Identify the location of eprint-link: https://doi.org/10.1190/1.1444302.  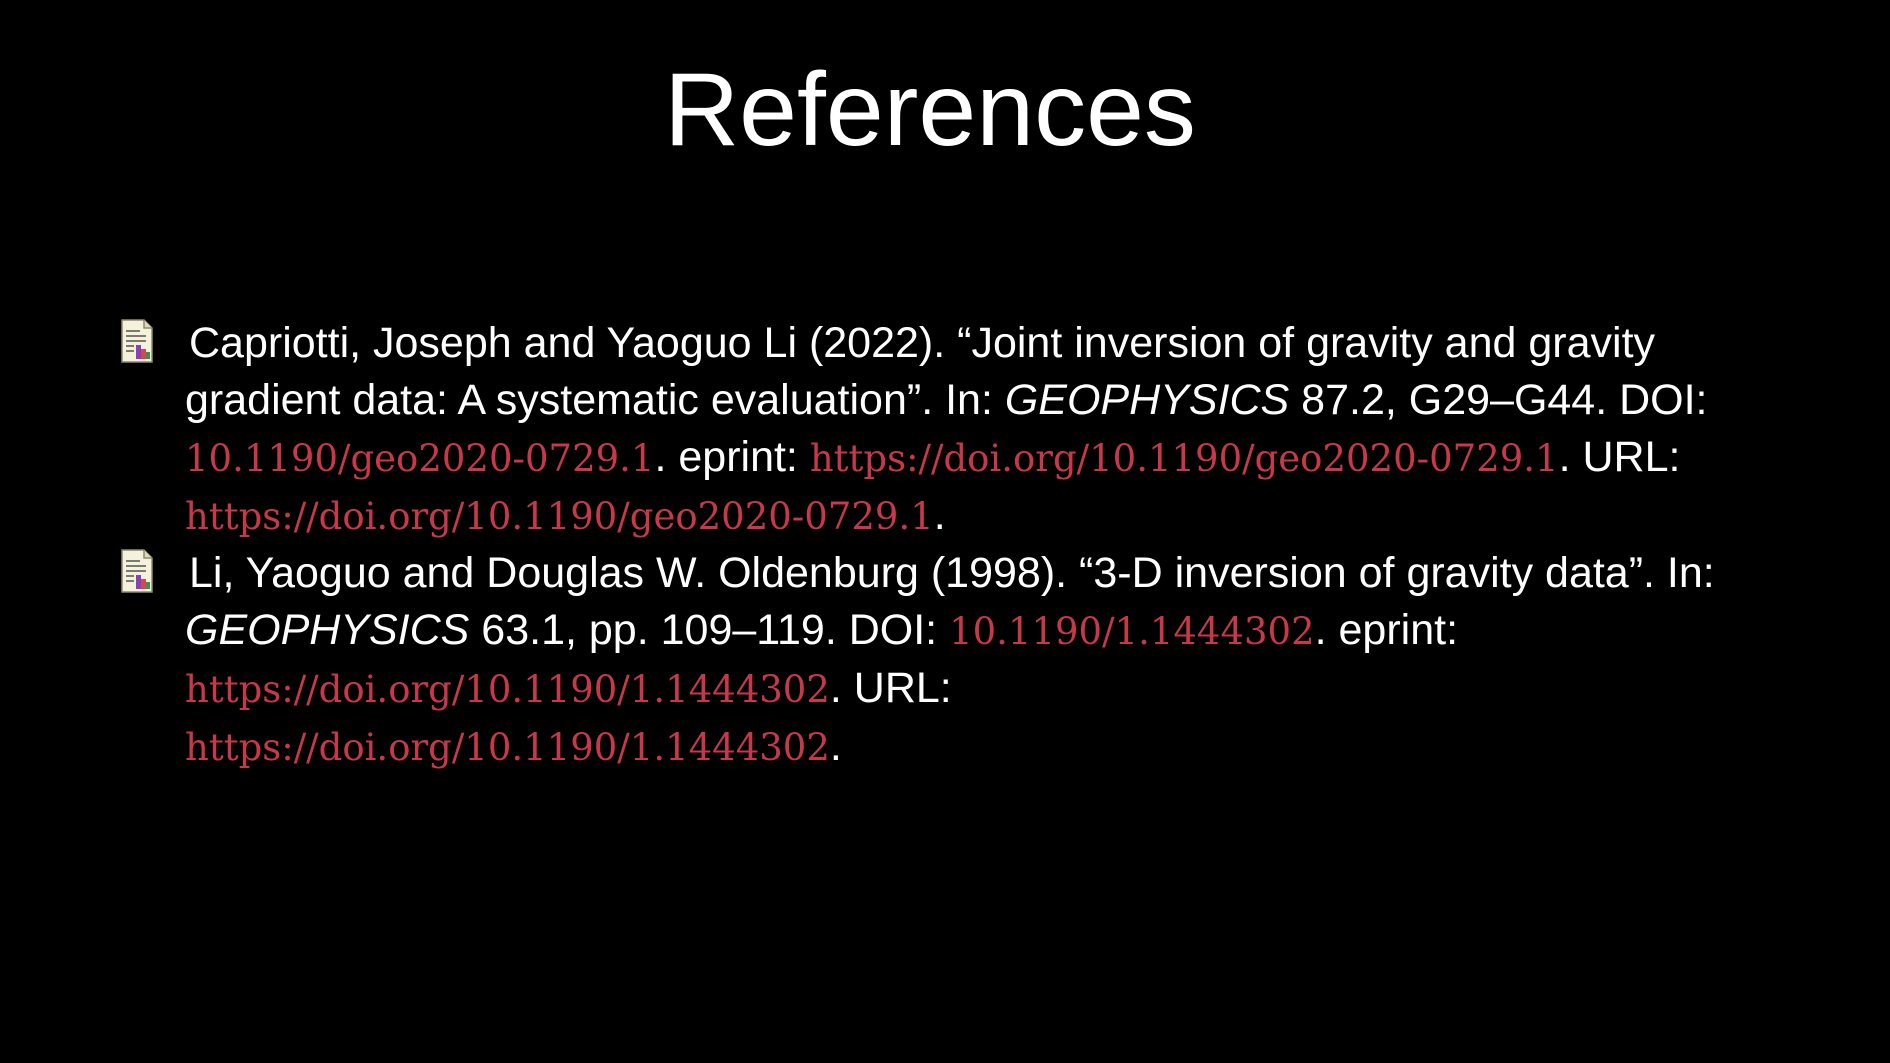
(507, 689).